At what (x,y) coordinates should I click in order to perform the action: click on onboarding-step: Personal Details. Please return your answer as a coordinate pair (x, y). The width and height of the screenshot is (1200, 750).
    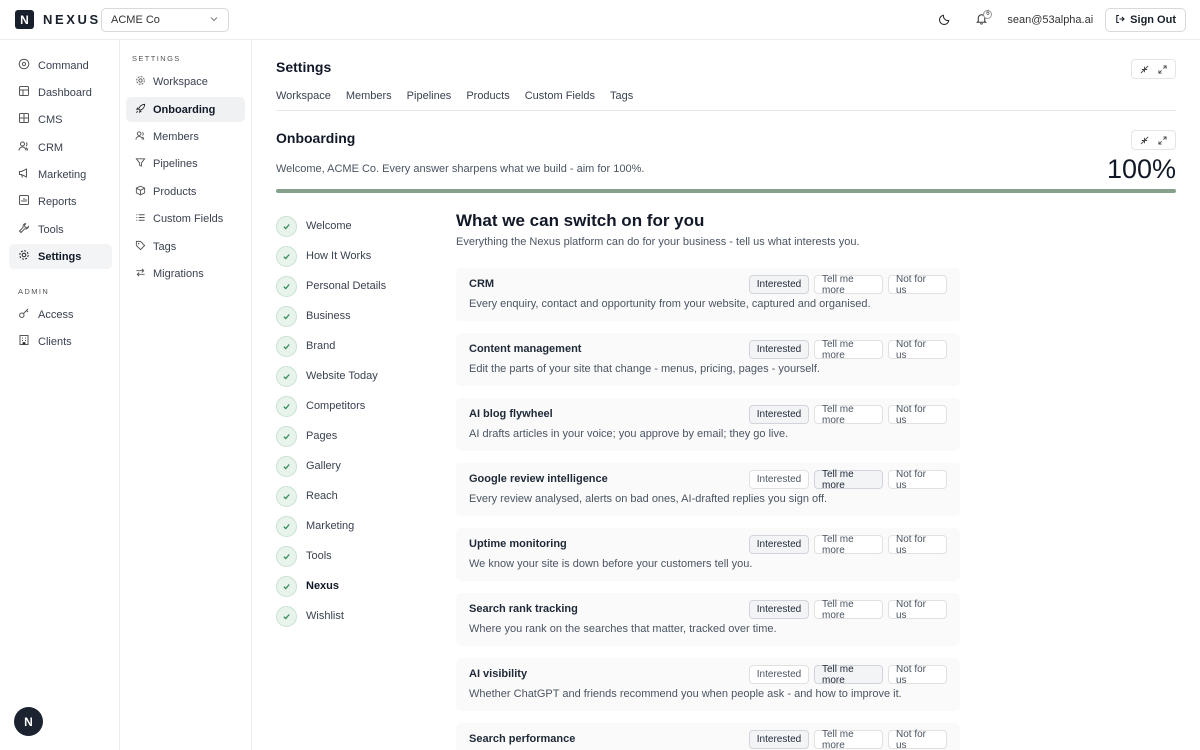
    Looking at the image, I should click on (331, 286).